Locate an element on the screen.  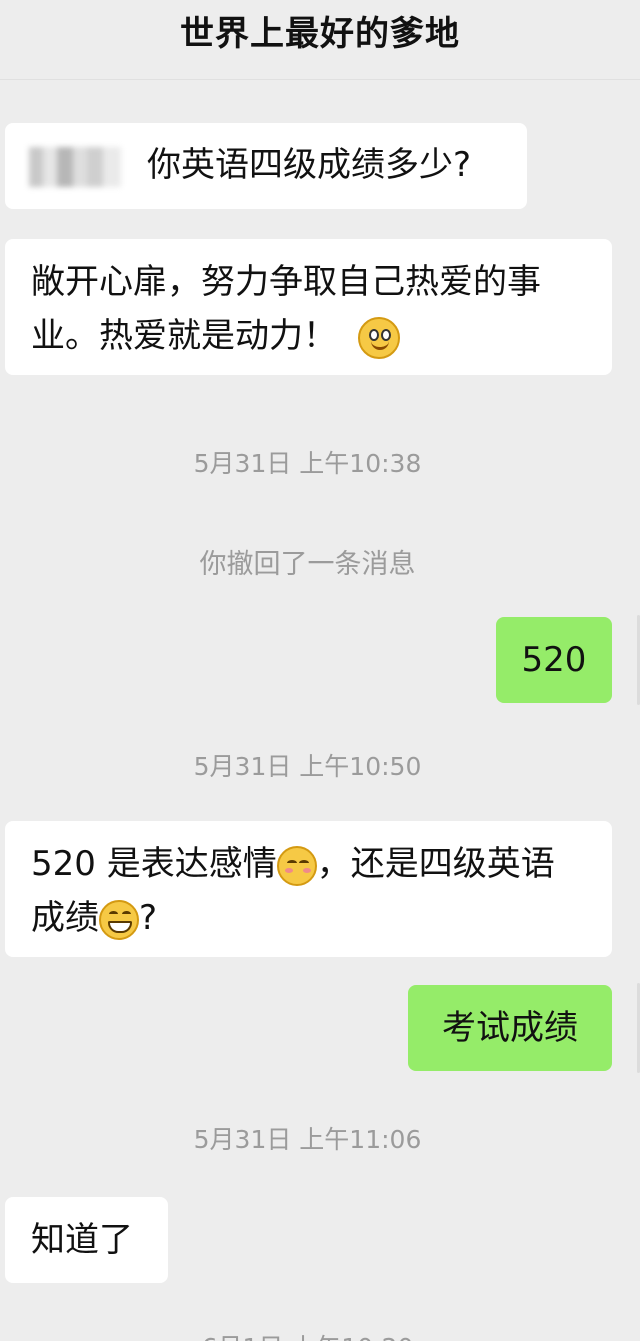
timestamp: 5月31日 上午10:38 is located at coordinates (307, 463).